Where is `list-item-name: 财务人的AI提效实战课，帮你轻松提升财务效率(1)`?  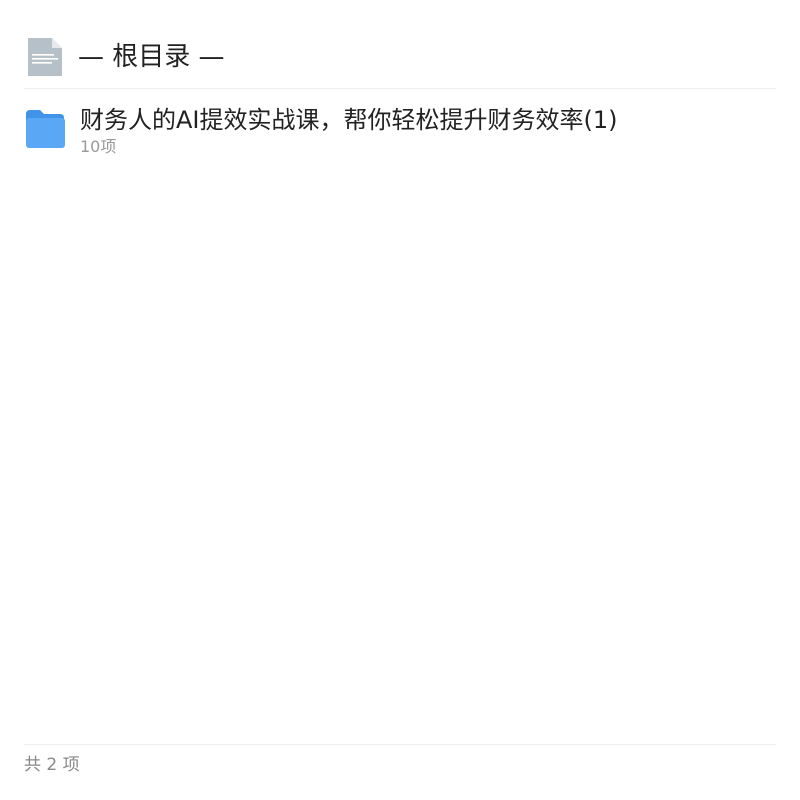
list-item-name: 财务人的AI提效实战课，帮你轻松提升财务效率(1) is located at coordinates (349, 120).